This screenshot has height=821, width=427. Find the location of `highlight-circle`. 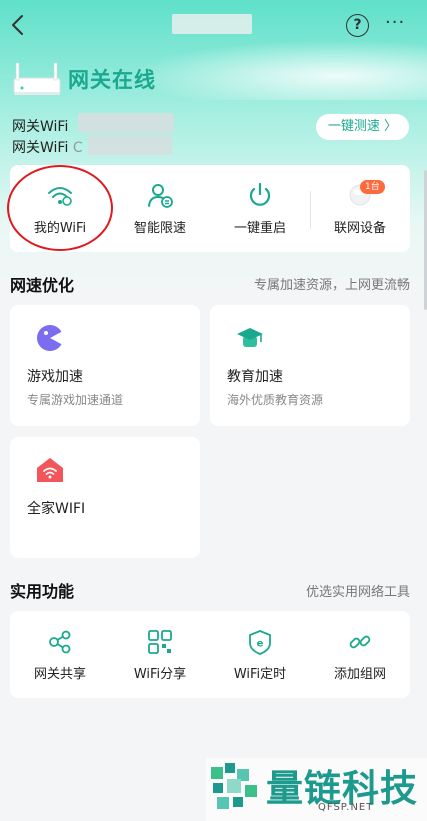

highlight-circle is located at coordinates (60, 208).